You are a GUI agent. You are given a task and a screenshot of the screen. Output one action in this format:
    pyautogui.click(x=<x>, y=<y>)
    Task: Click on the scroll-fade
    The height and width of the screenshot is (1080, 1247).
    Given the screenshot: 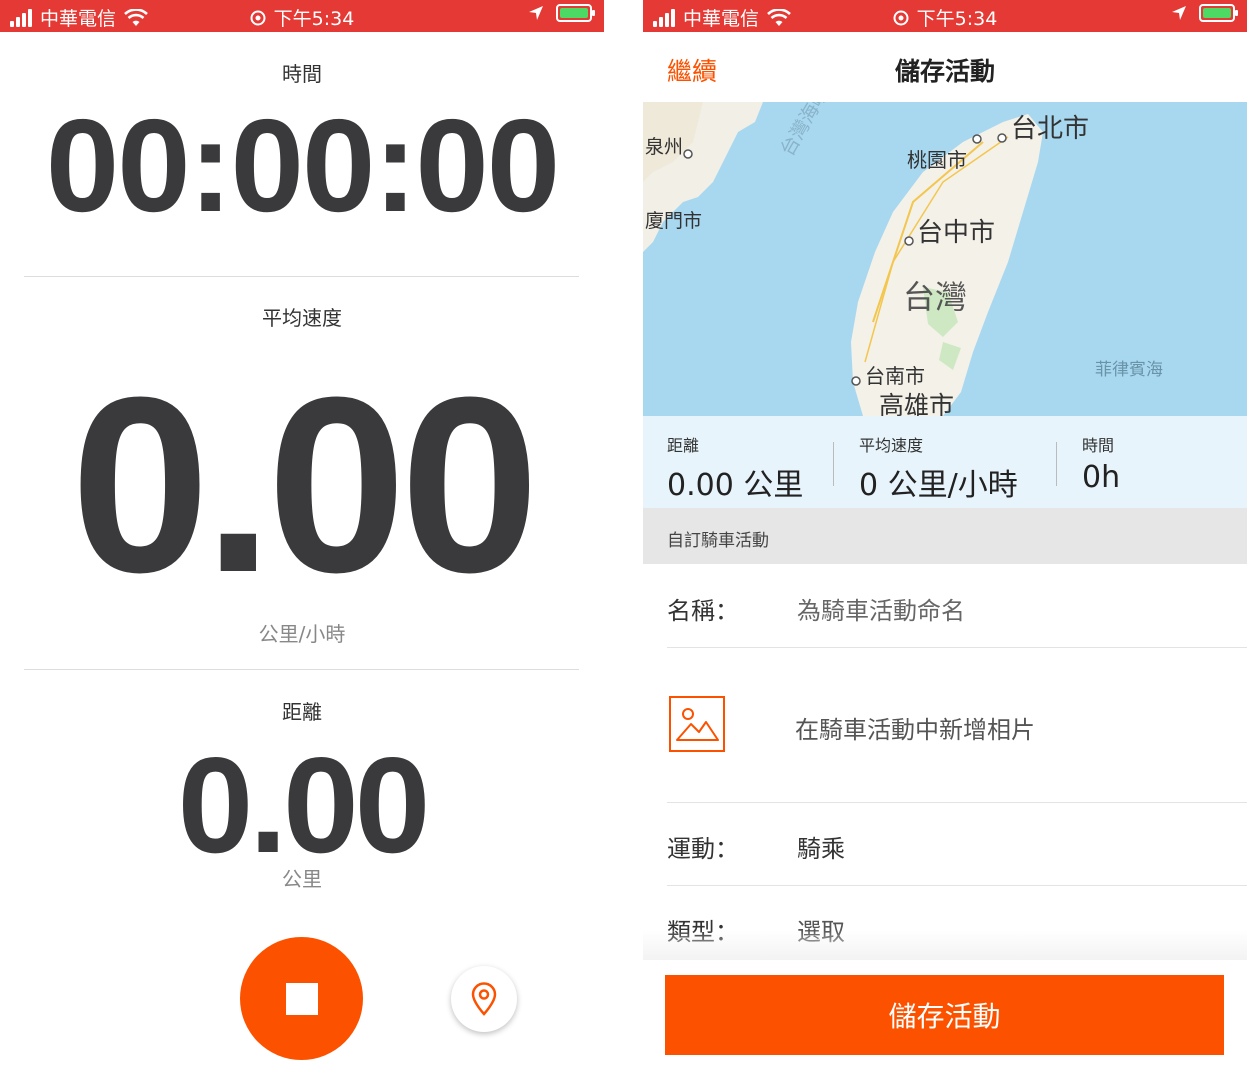 What is the action you would take?
    pyautogui.click(x=945, y=945)
    